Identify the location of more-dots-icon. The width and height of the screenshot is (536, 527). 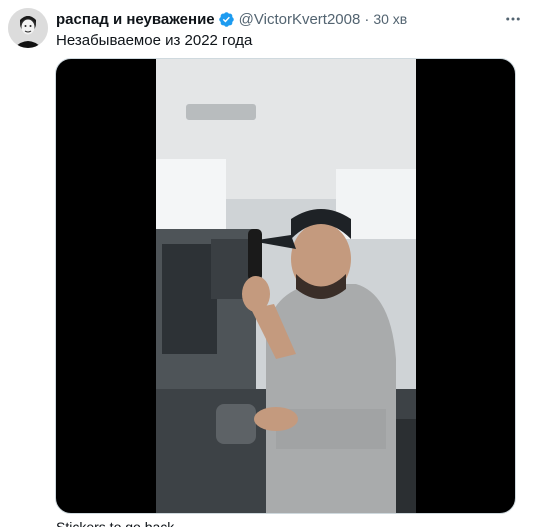
(513, 19).